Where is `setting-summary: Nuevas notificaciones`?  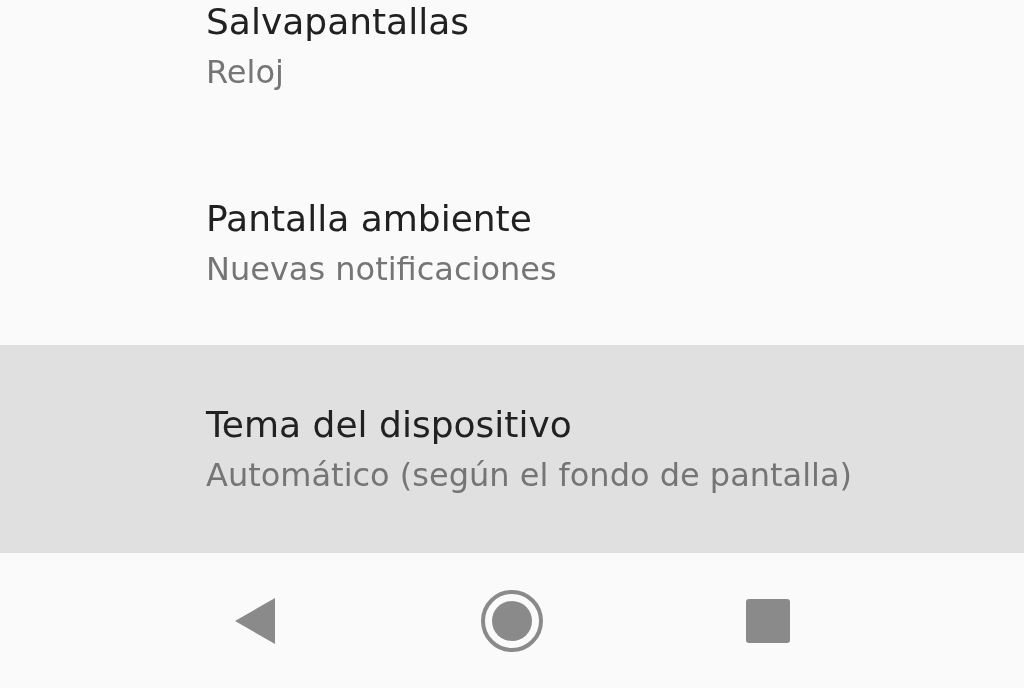 setting-summary: Nuevas notificaciones is located at coordinates (382, 269).